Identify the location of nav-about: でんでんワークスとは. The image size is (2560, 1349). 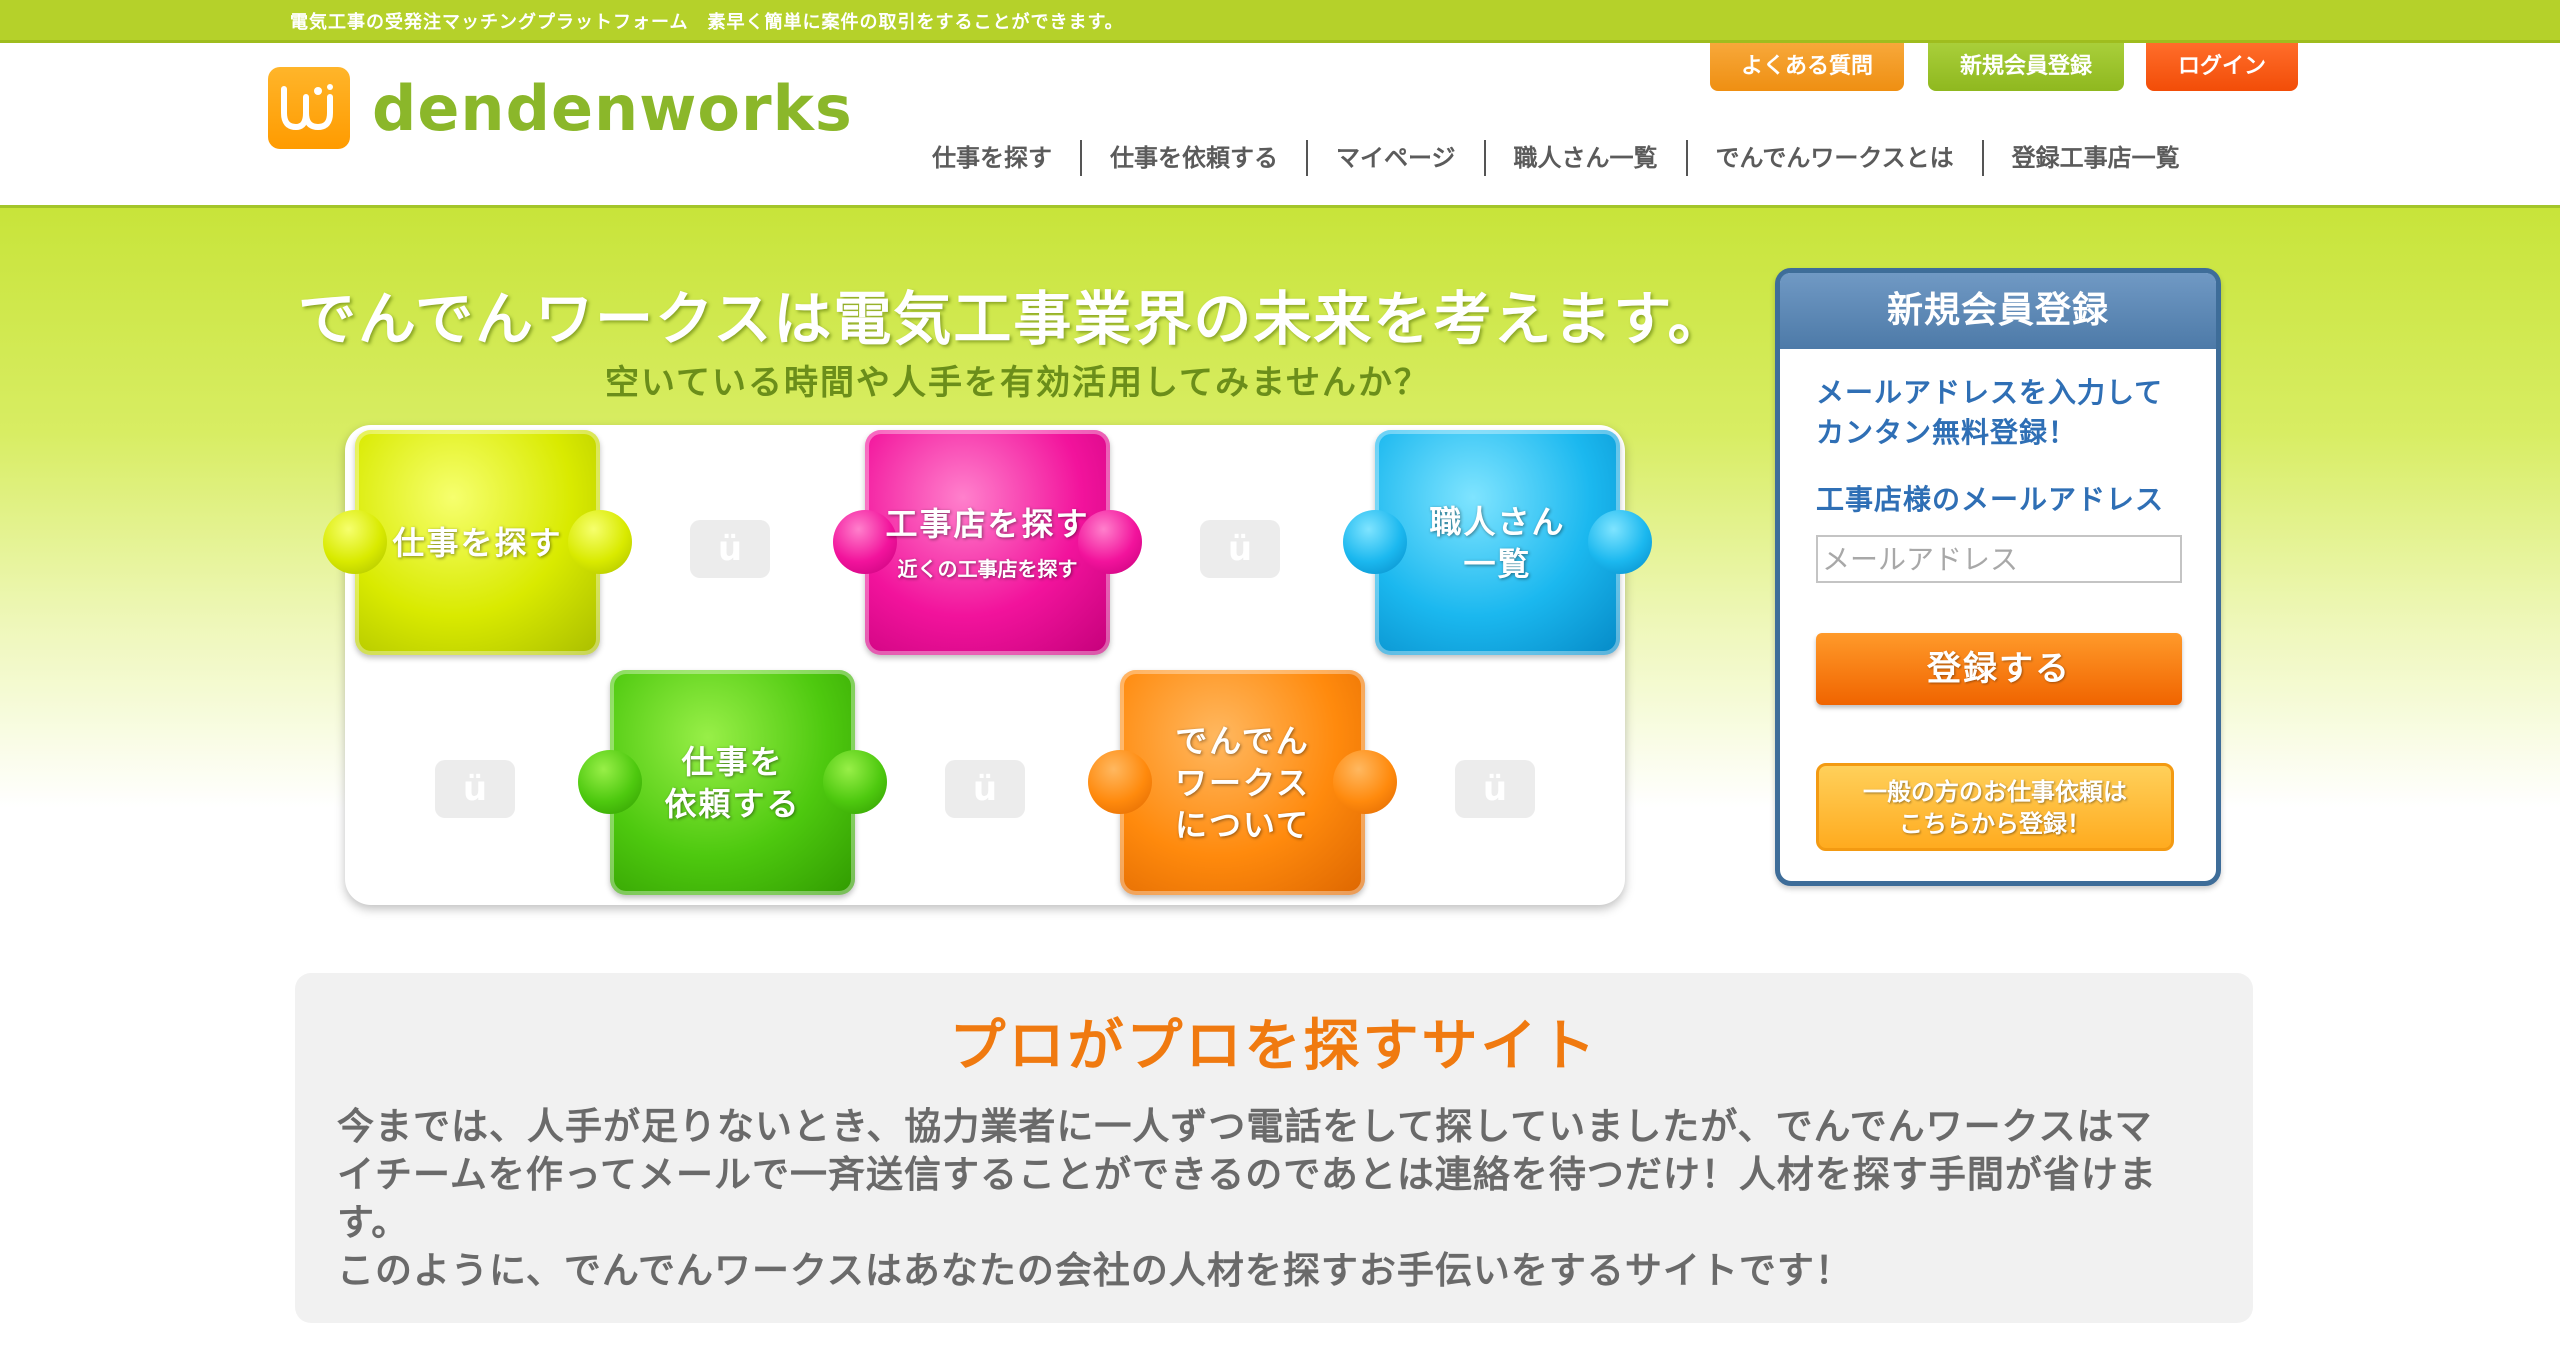
(1833, 158).